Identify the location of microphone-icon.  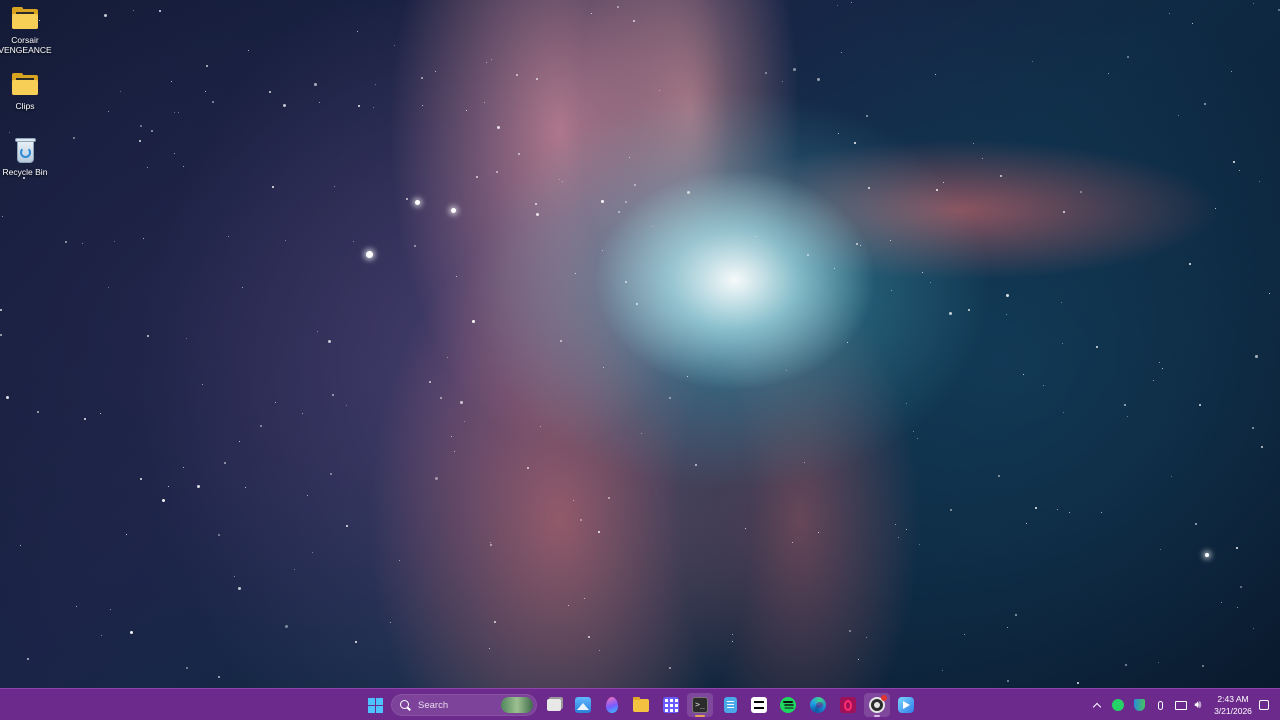
(1160, 705).